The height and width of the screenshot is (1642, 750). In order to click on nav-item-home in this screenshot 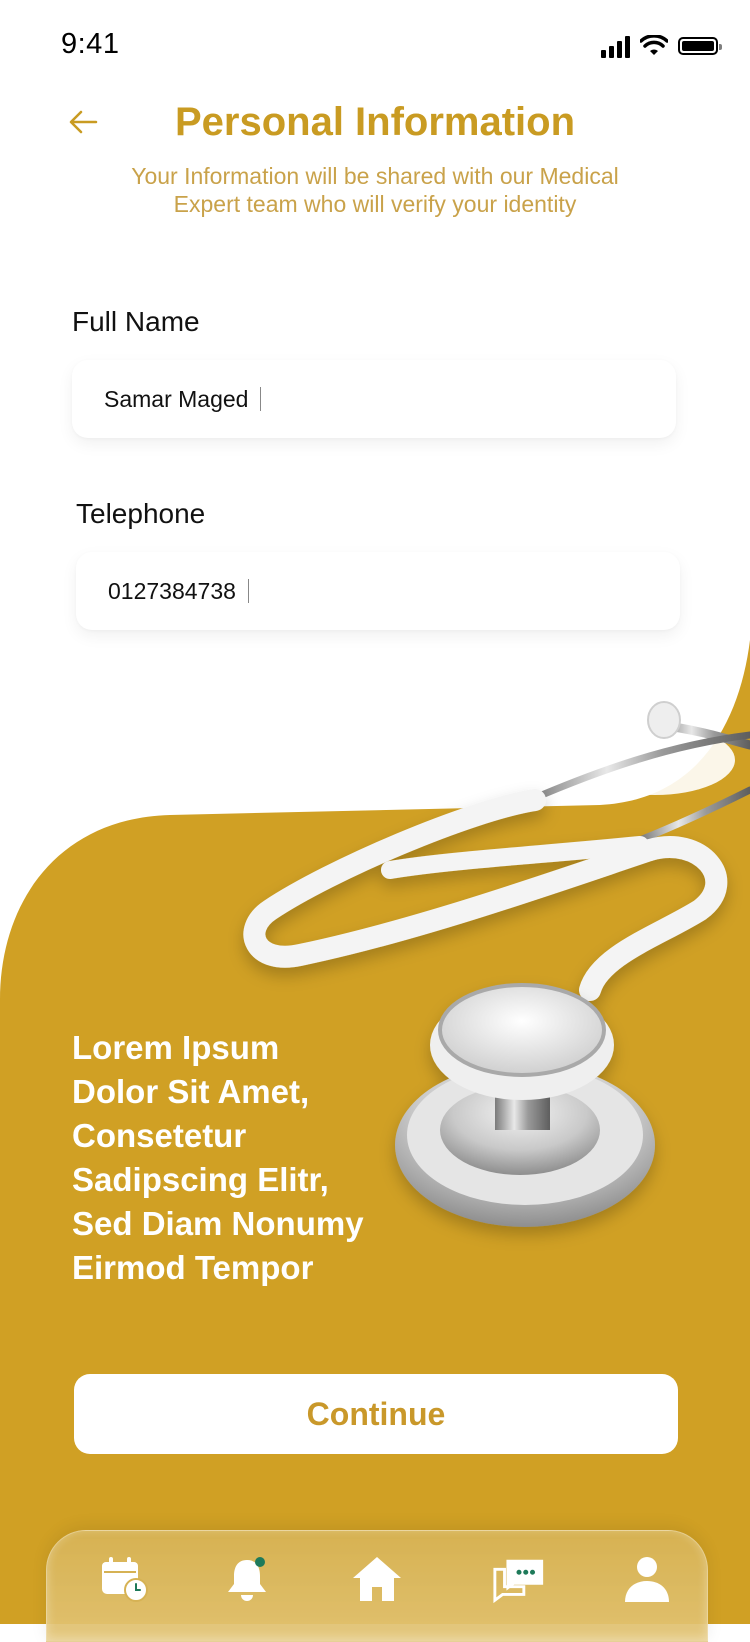, I will do `click(377, 1579)`.